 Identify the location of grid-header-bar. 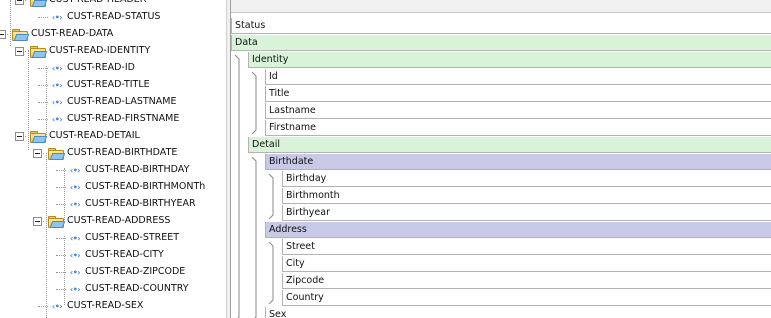
(501, 6).